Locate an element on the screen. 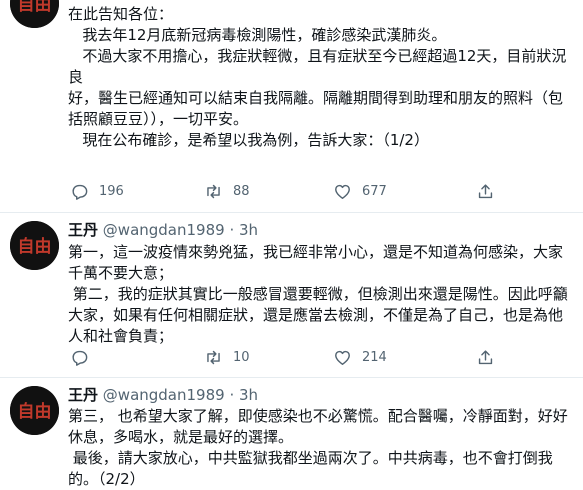 The width and height of the screenshot is (583, 490). reply-button: 196 is located at coordinates (97, 191).